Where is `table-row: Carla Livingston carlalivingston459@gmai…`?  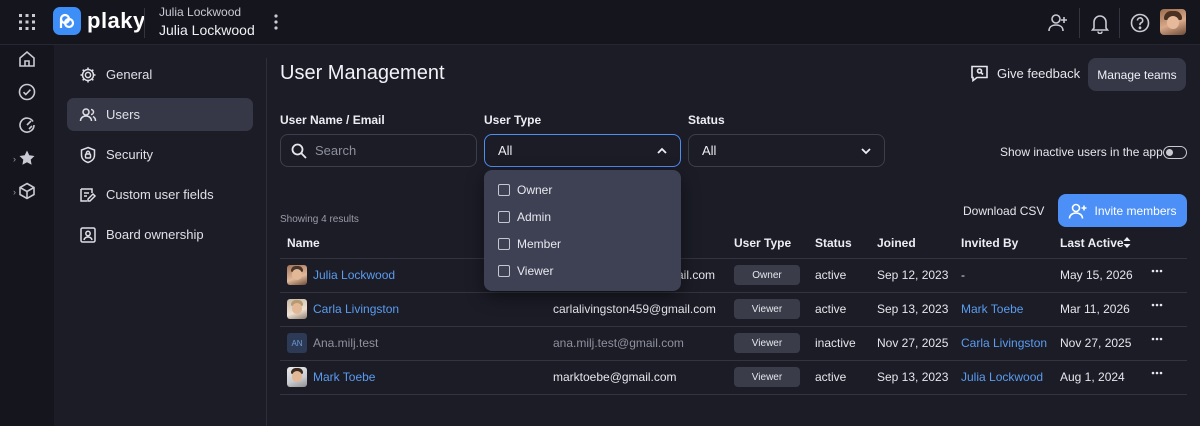
table-row: Carla Livingston carlalivingston459@gmai… is located at coordinates (733, 310).